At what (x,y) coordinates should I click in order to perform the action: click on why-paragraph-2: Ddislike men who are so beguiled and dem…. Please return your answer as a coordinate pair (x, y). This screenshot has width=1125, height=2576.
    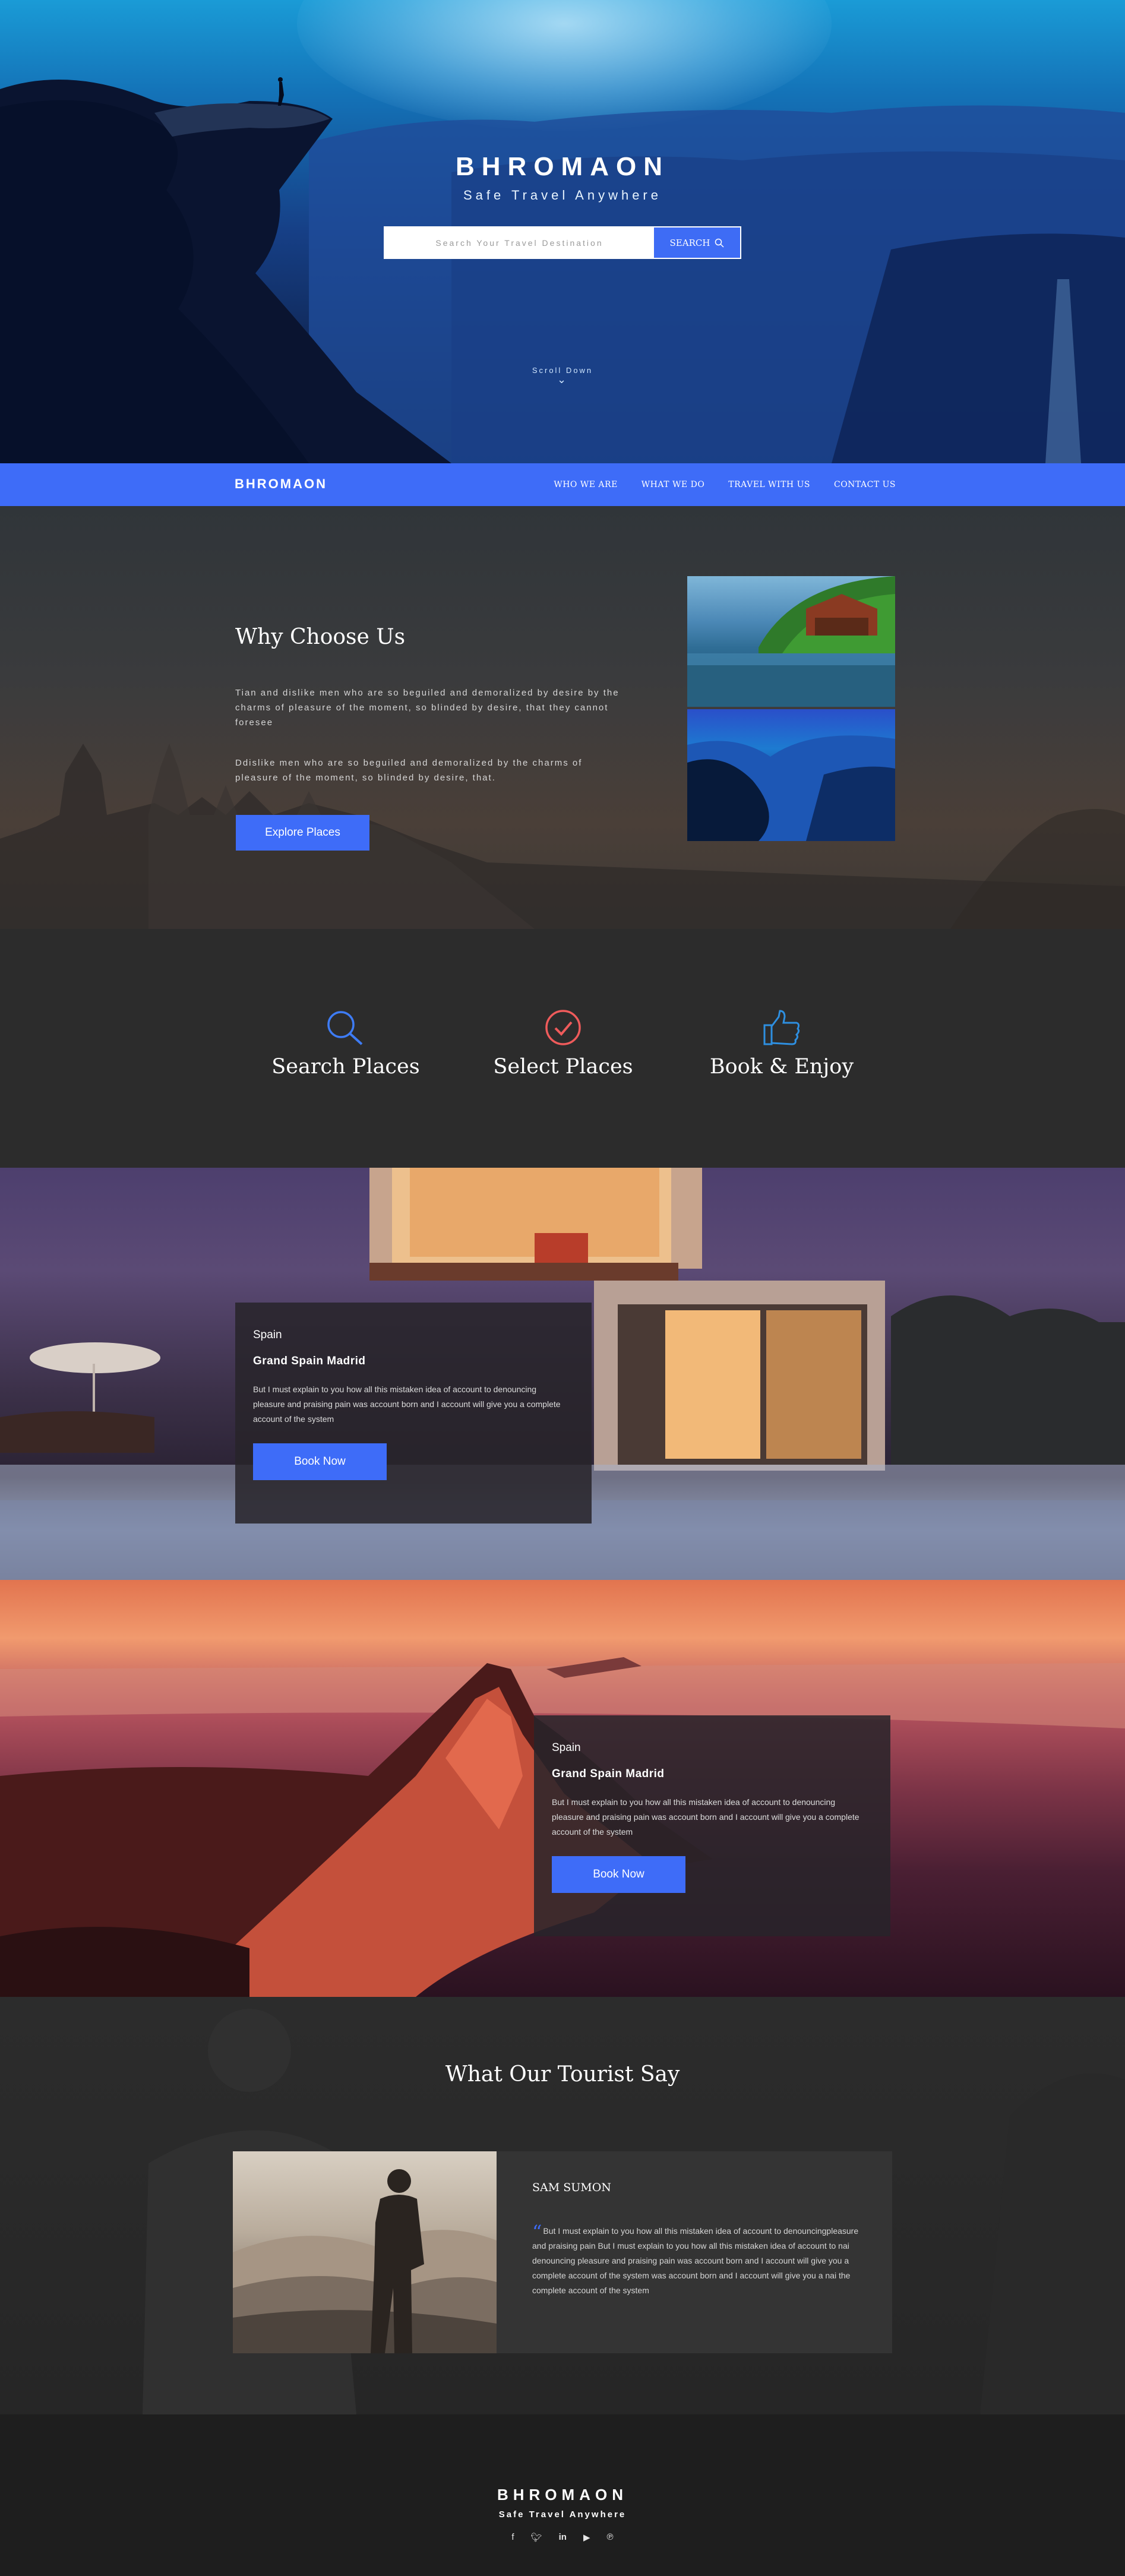
    Looking at the image, I should click on (409, 770).